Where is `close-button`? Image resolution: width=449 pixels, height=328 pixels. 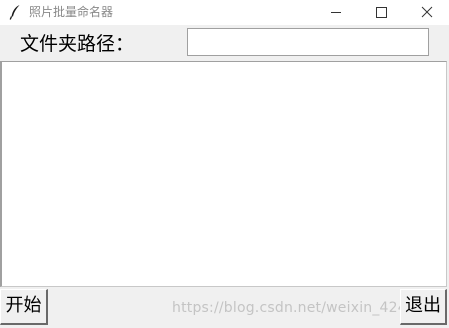 close-button is located at coordinates (426, 12).